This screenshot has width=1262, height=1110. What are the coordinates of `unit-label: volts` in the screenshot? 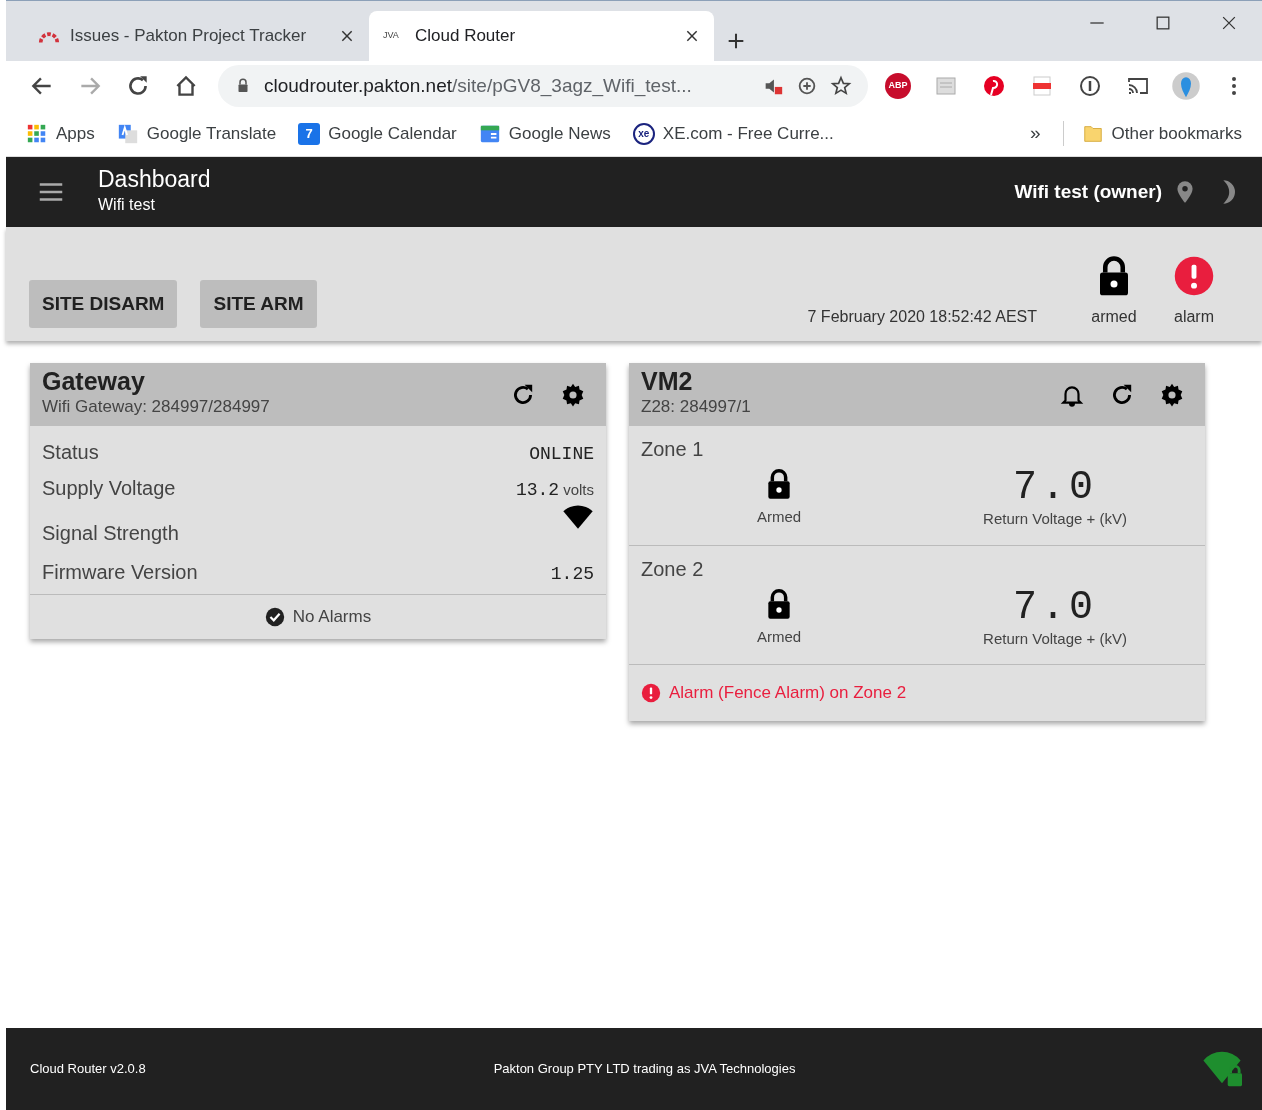 It's located at (578, 489).